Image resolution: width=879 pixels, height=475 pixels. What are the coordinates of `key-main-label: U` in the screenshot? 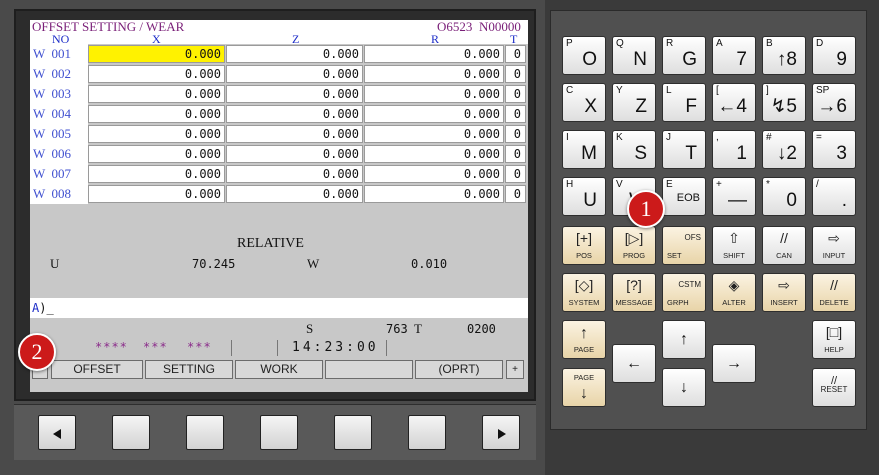 It's located at (590, 200).